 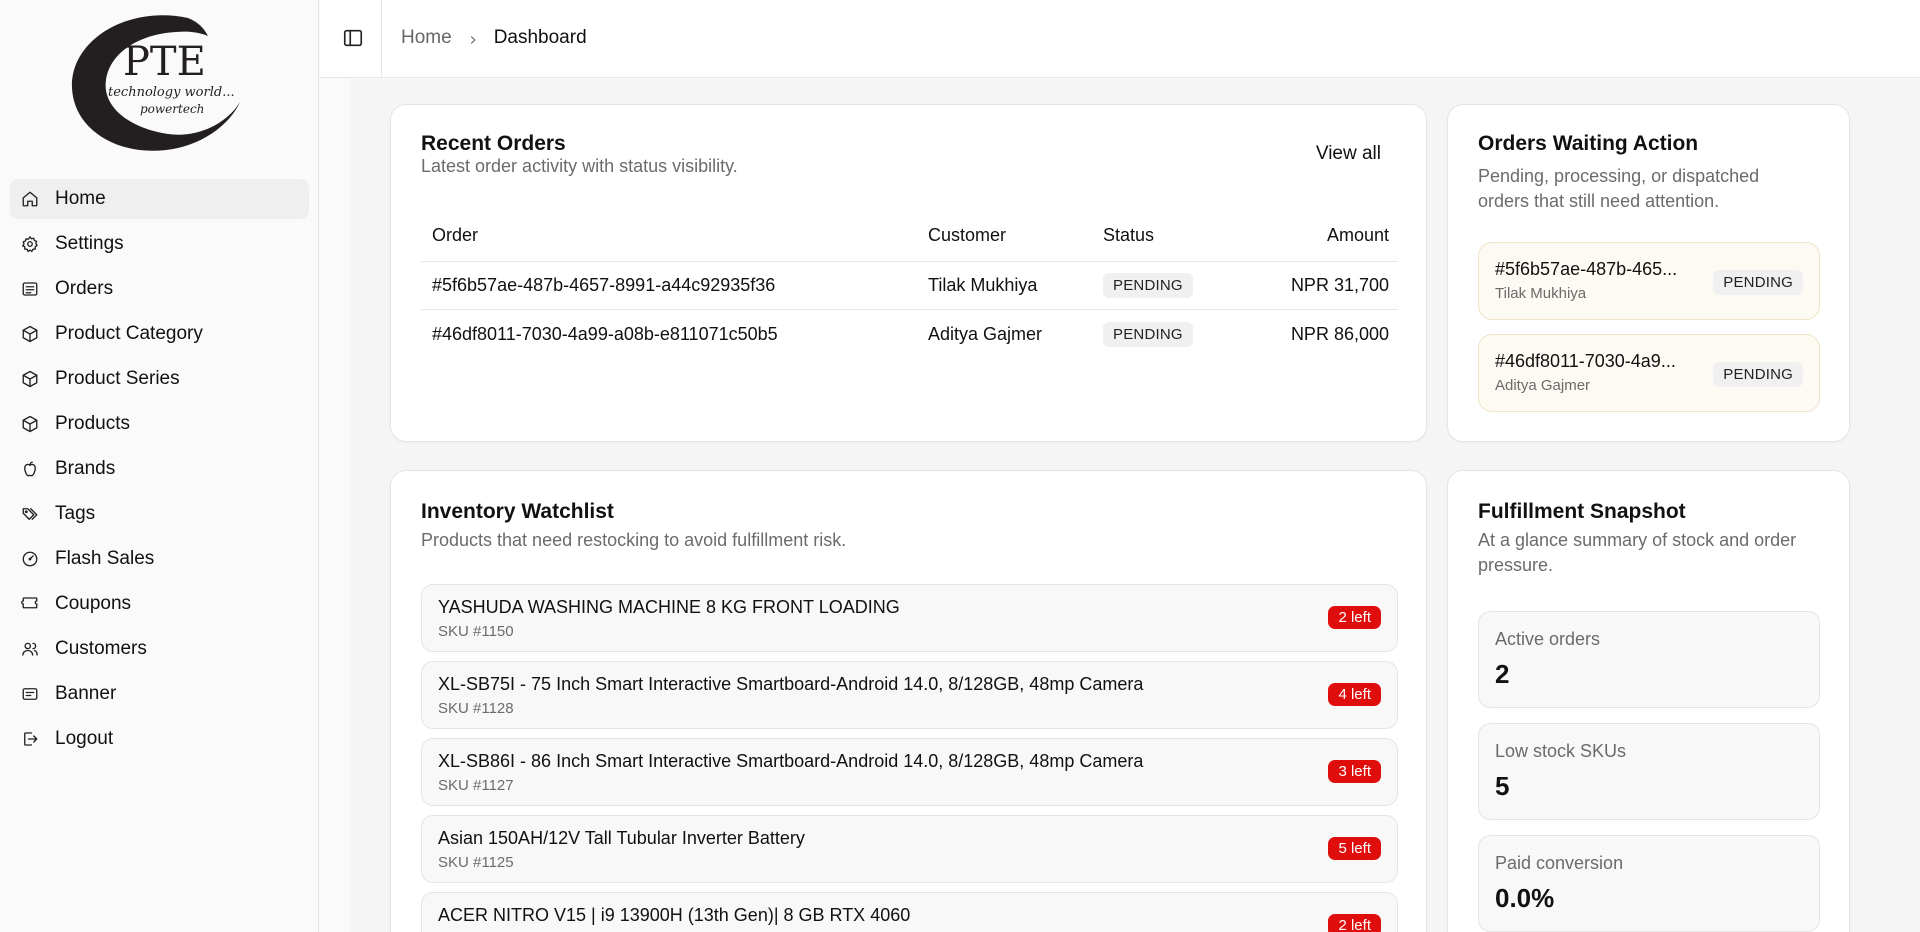 I want to click on card-title: Fulfillment Snapshot, so click(x=1582, y=511).